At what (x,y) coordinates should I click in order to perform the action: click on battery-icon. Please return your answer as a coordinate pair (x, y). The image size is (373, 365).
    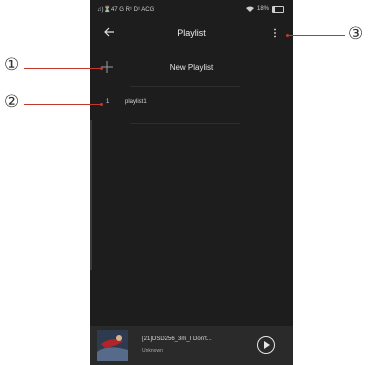
    Looking at the image, I should click on (278, 9).